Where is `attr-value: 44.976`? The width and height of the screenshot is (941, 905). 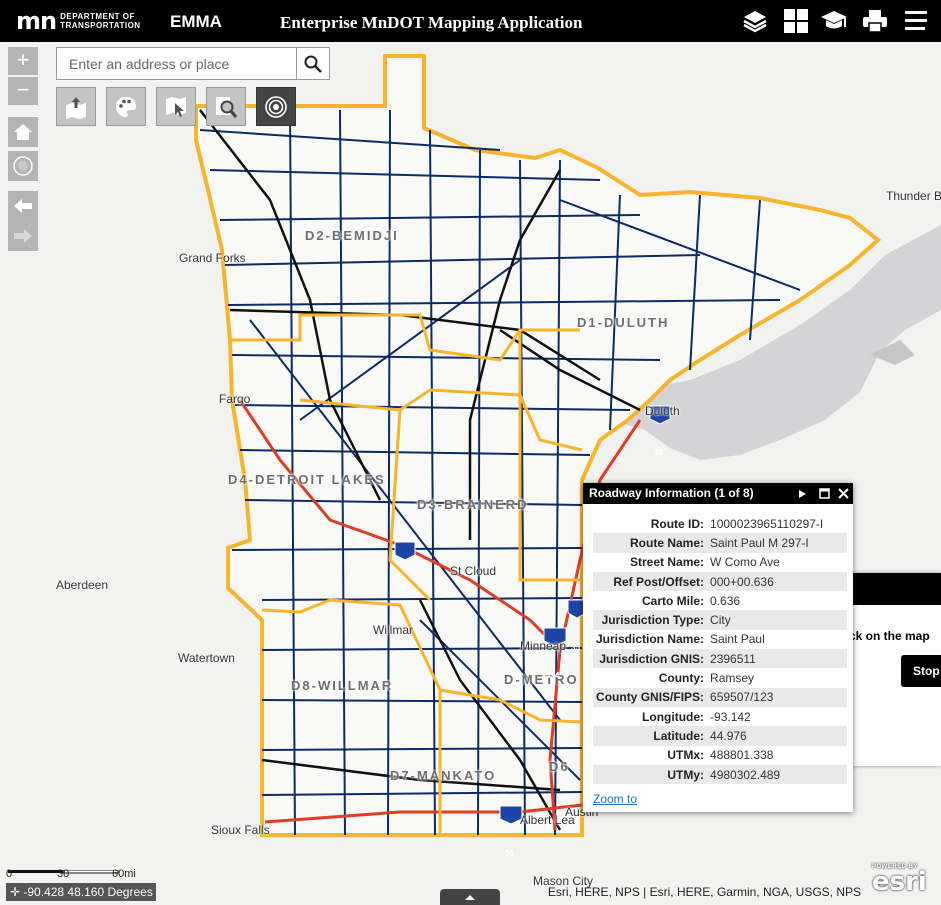
attr-value: 44.976 is located at coordinates (777, 736).